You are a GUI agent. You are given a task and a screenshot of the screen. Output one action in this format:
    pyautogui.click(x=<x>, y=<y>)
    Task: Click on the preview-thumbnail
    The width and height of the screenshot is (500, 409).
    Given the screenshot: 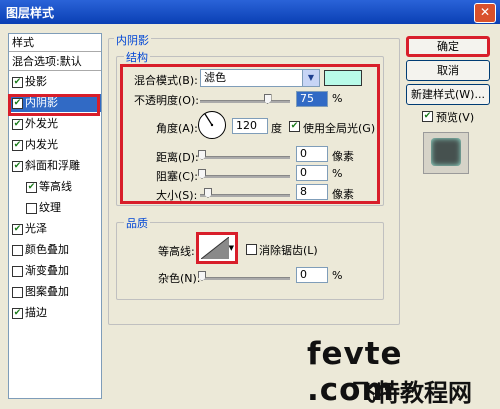 What is the action you would take?
    pyautogui.click(x=446, y=153)
    